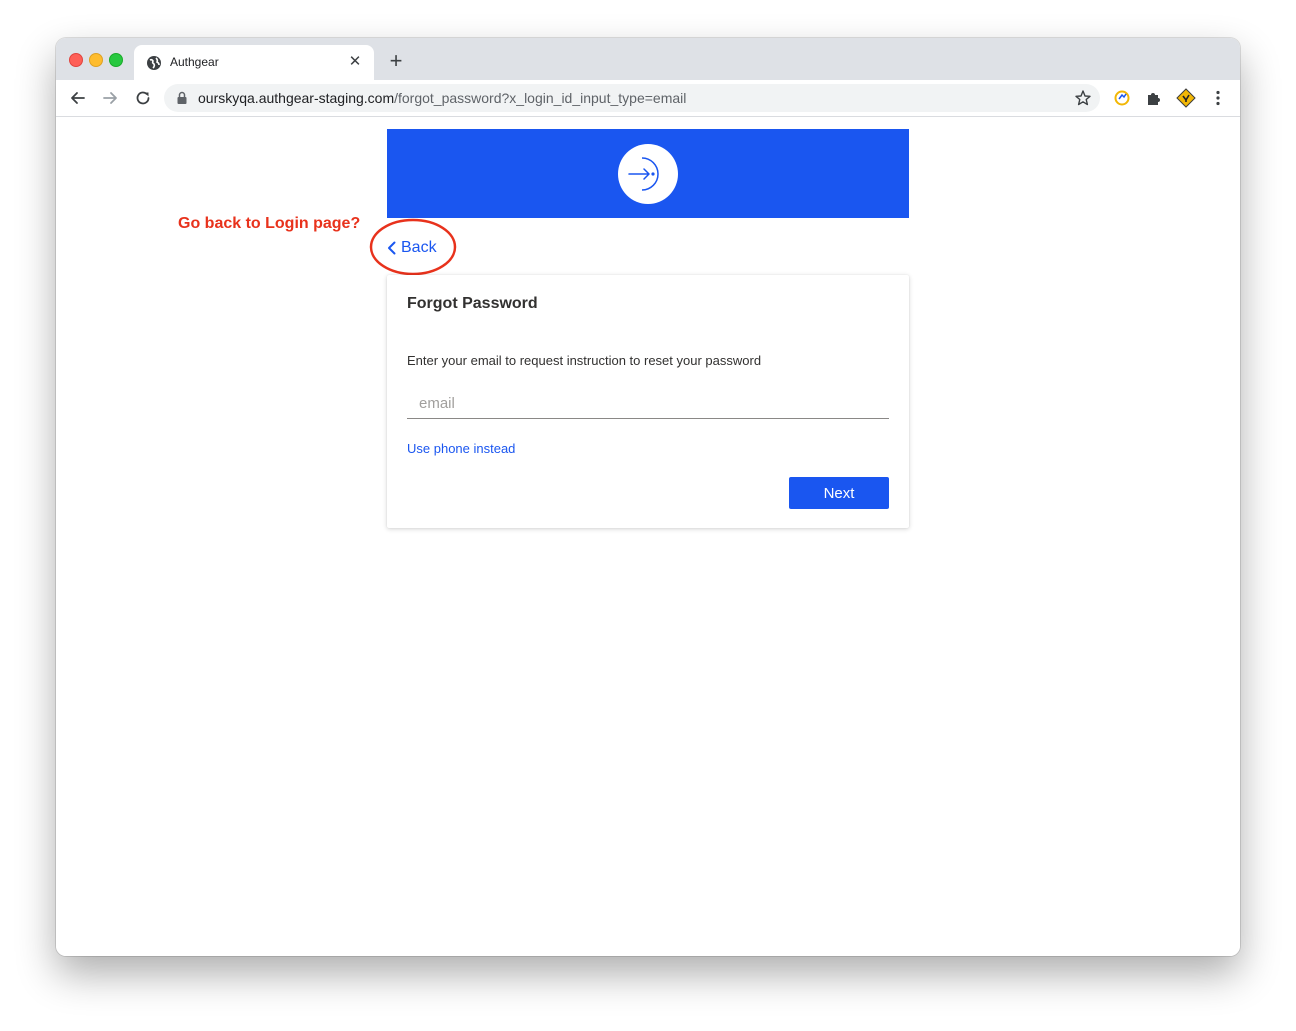 This screenshot has width=1296, height=1031. What do you see at coordinates (1218, 98) in the screenshot?
I see `kebab-menu-icon` at bounding box center [1218, 98].